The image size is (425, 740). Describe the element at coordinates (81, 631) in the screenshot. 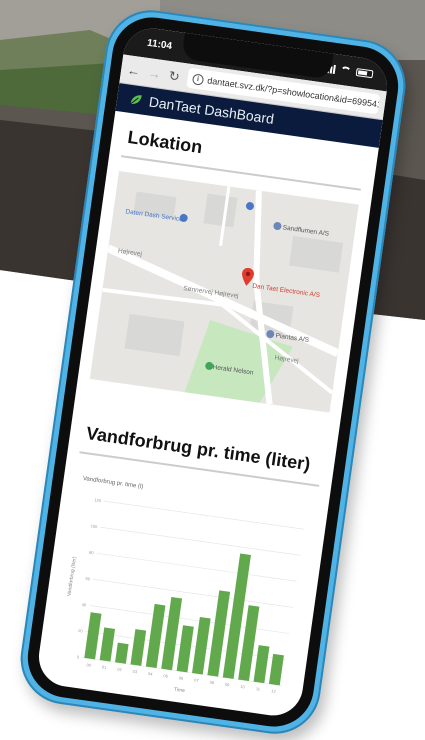

I see `y-tick-label: 20` at that location.